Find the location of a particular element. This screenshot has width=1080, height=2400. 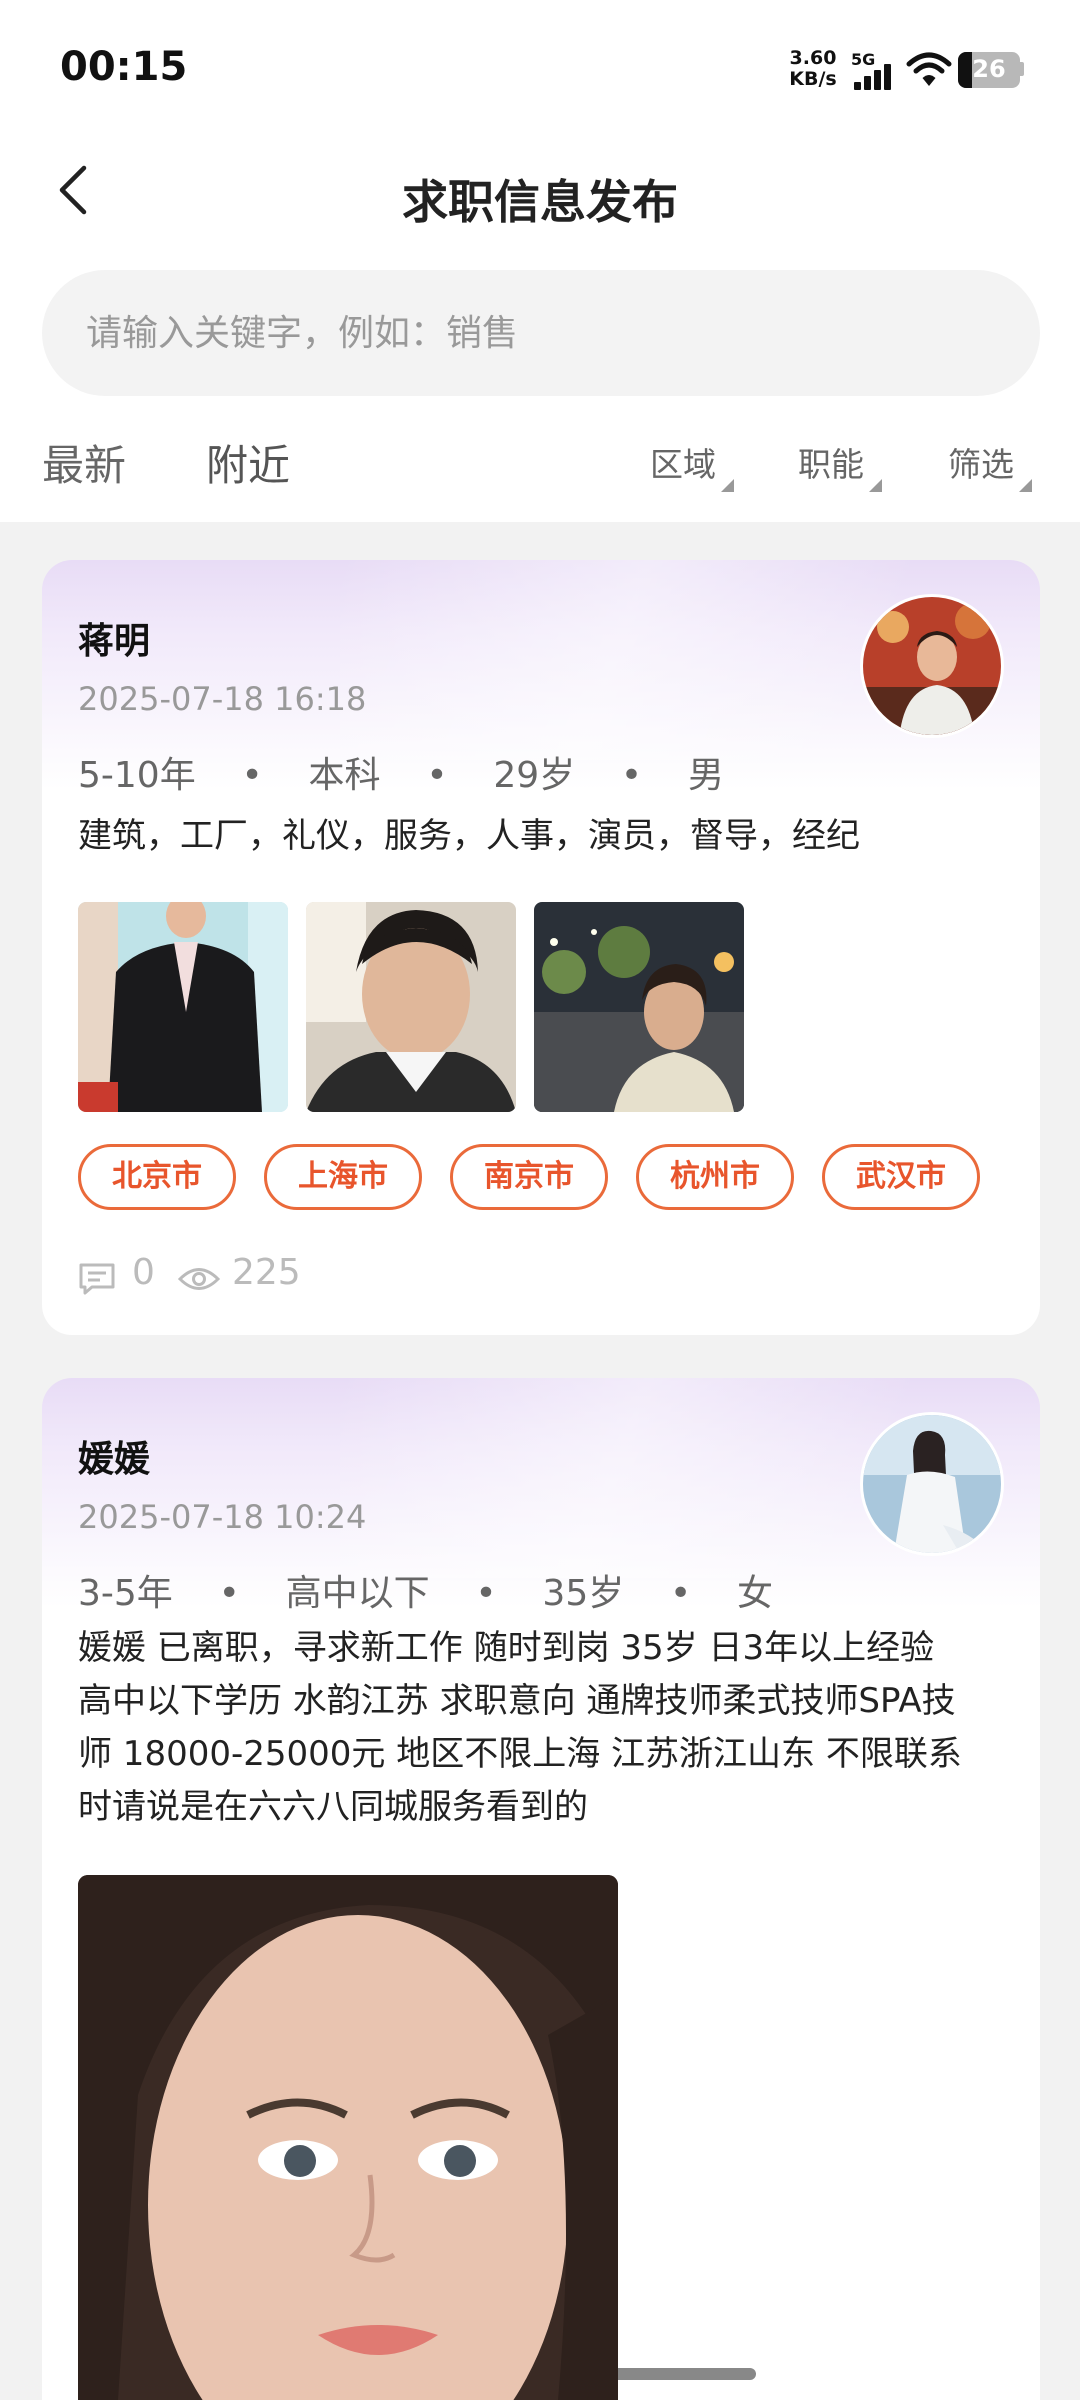

network-speed: 3.60 KB/s is located at coordinates (813, 69).